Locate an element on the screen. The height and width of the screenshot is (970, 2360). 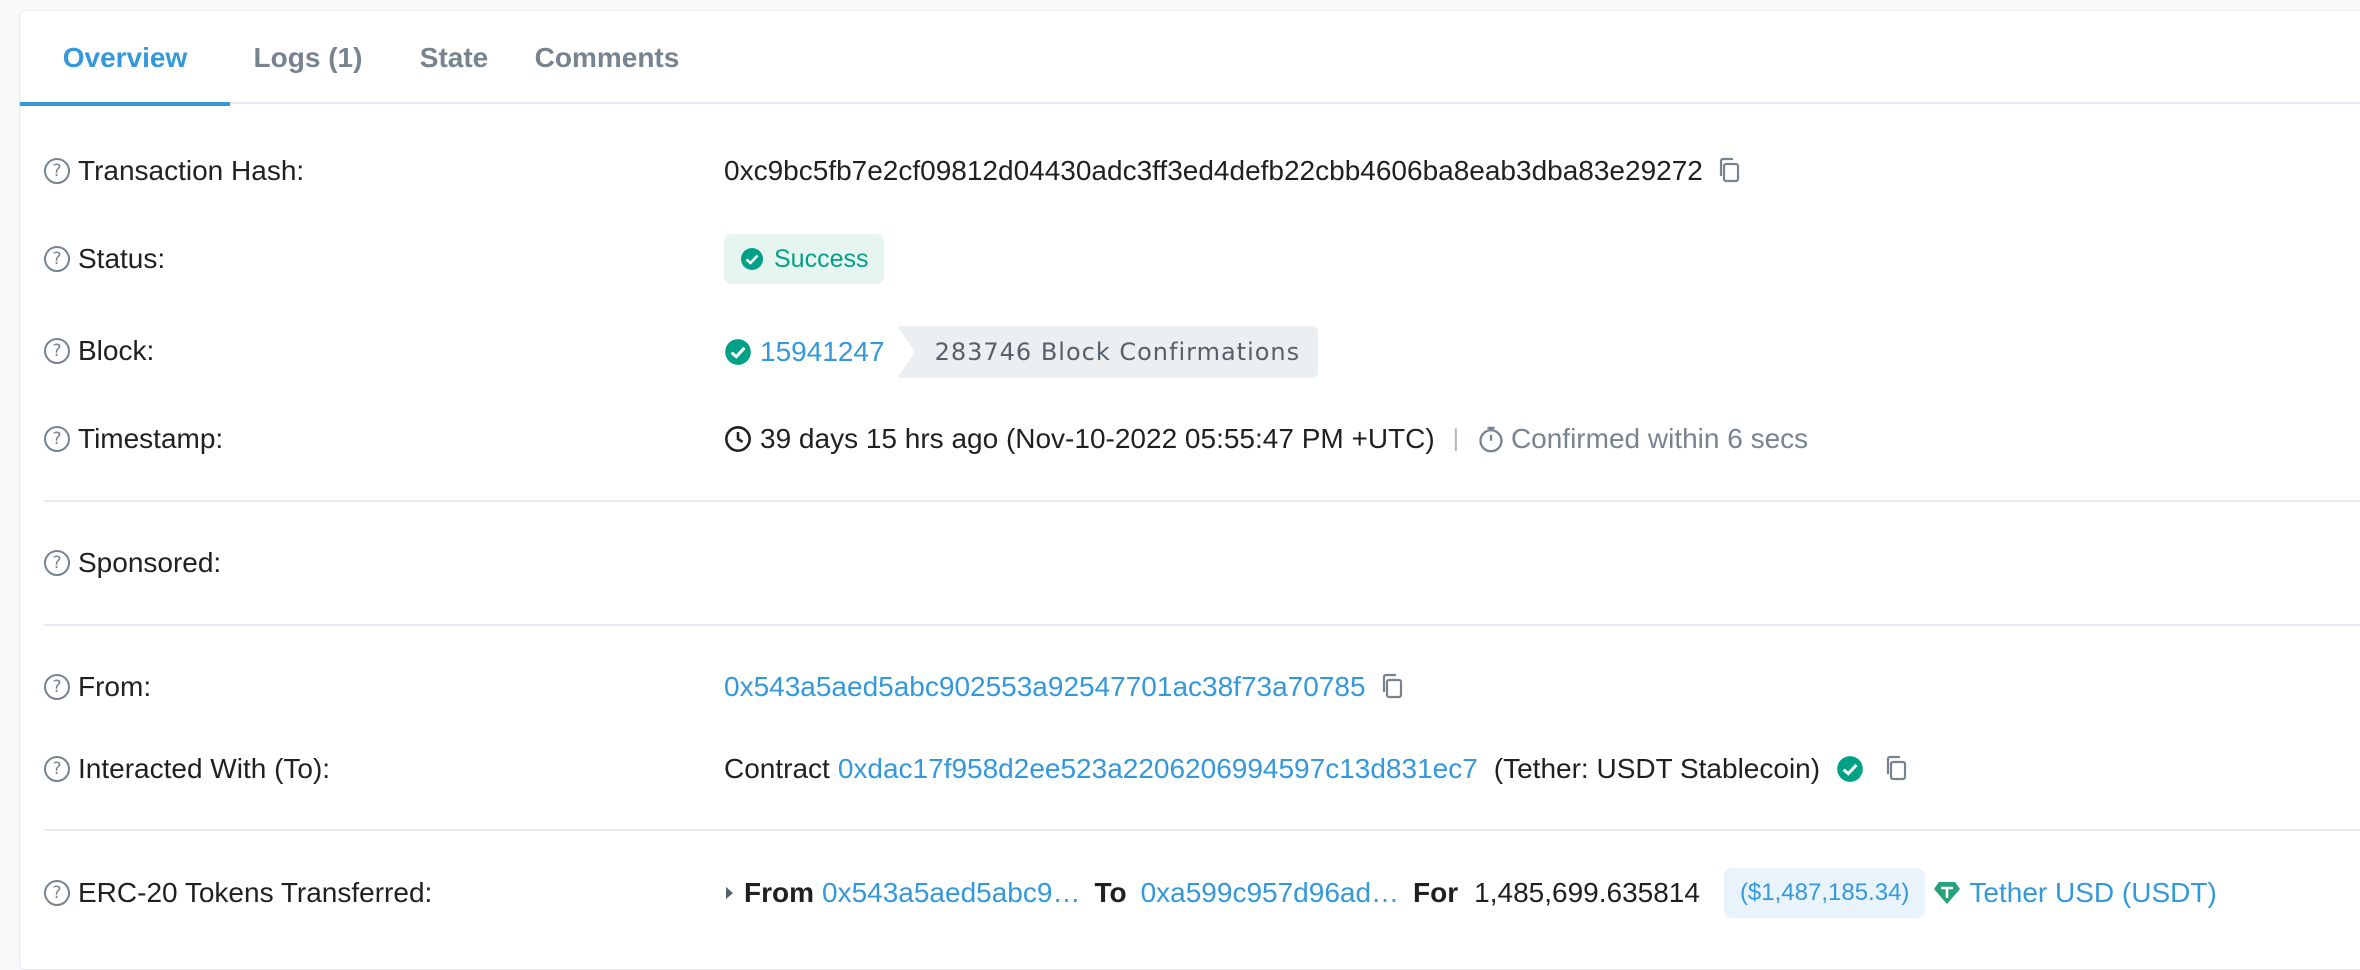
tab-bar: Overview Logs (1) State Comments is located at coordinates (1190, 58).